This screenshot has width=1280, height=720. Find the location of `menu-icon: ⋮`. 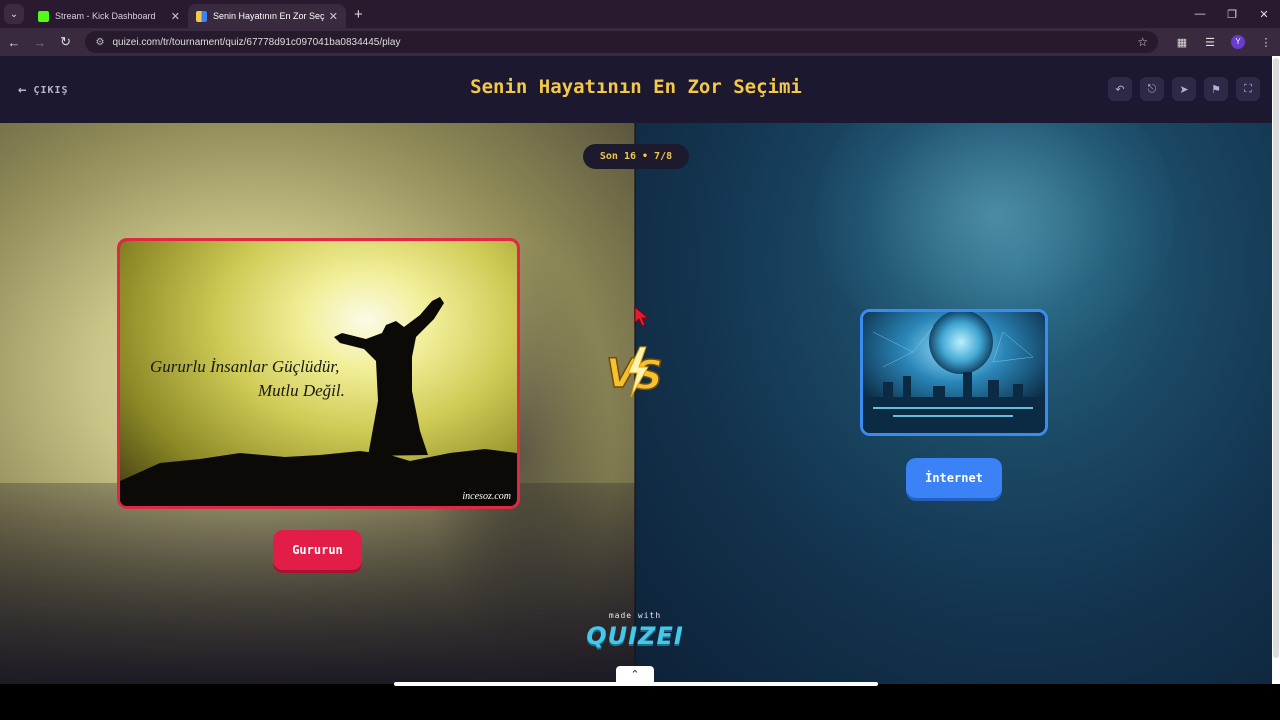

menu-icon: ⋮ is located at coordinates (1266, 42).